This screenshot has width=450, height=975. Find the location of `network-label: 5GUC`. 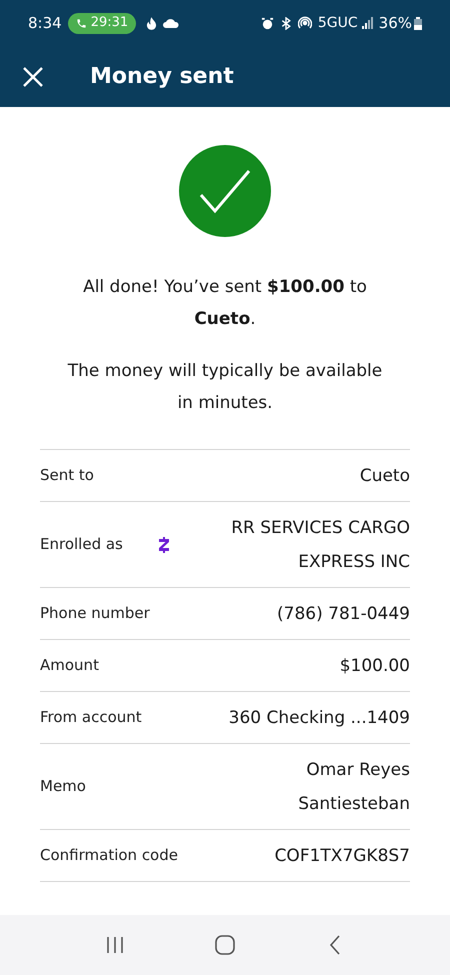

network-label: 5GUC is located at coordinates (338, 23).